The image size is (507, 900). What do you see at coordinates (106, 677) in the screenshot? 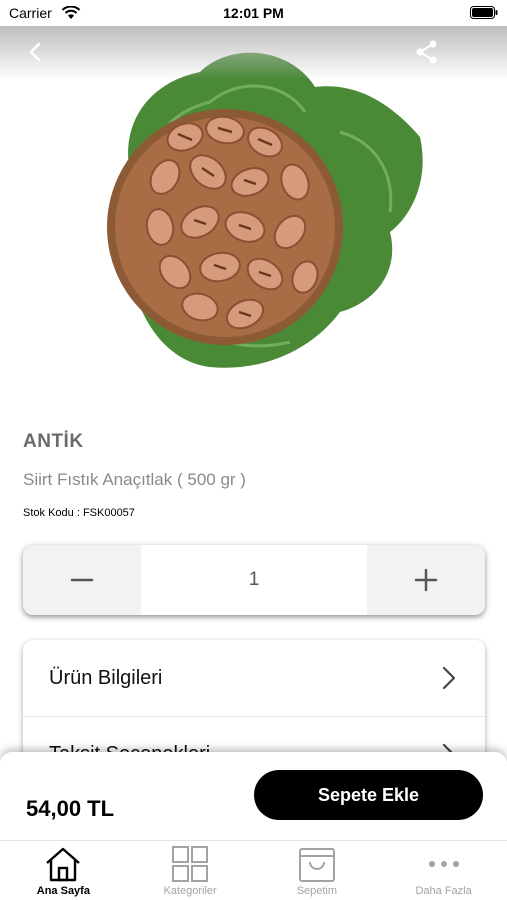
I see `product-info-label: Ürün Bilgileri` at bounding box center [106, 677].